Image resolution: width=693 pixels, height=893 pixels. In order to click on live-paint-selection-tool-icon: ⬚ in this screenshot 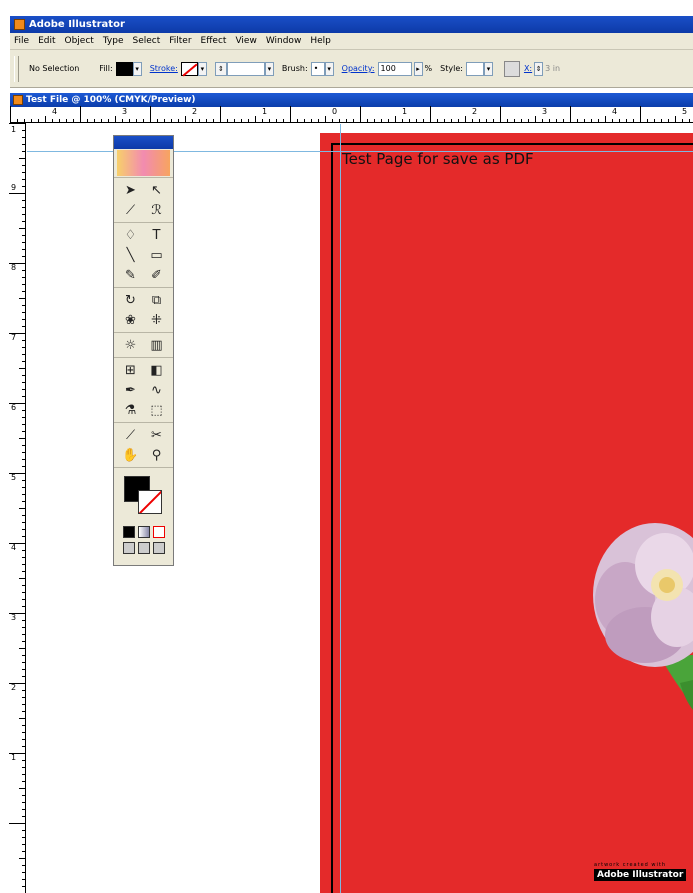, I will do `click(157, 410)`.